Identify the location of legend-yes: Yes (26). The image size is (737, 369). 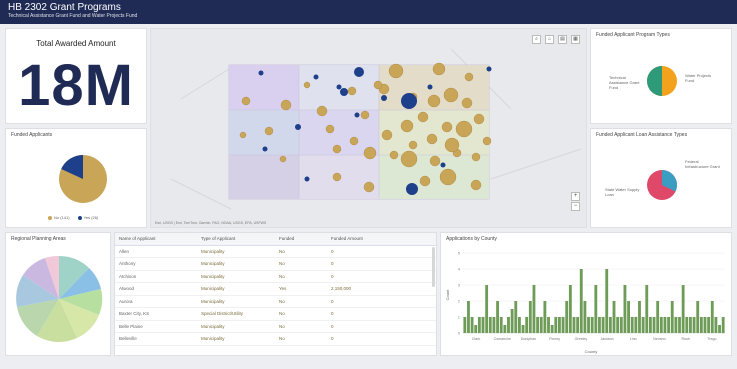
(87, 217).